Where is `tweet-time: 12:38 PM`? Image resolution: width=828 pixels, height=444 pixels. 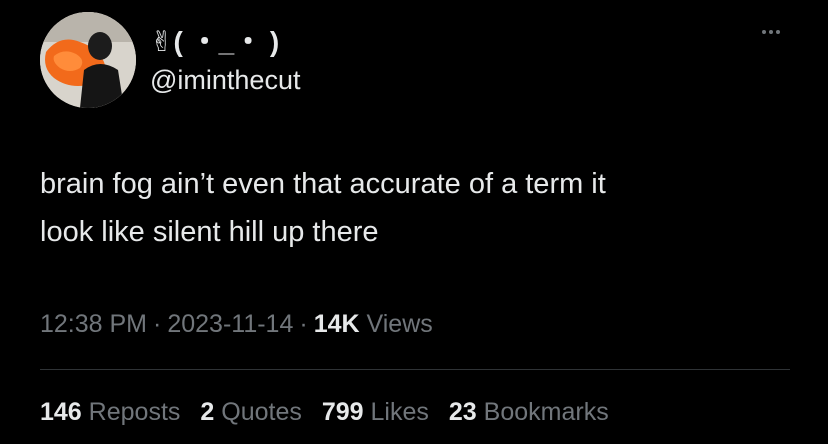 tweet-time: 12:38 PM is located at coordinates (93, 324).